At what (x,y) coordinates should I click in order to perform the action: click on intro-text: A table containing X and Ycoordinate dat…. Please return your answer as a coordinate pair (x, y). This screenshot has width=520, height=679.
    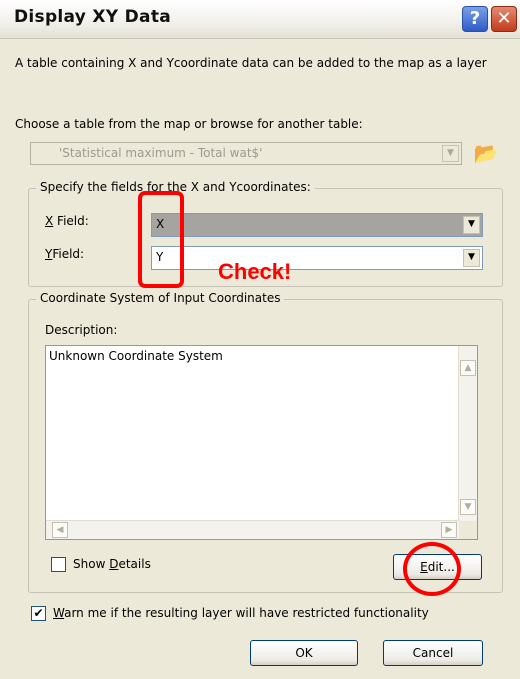
    Looking at the image, I should click on (251, 63).